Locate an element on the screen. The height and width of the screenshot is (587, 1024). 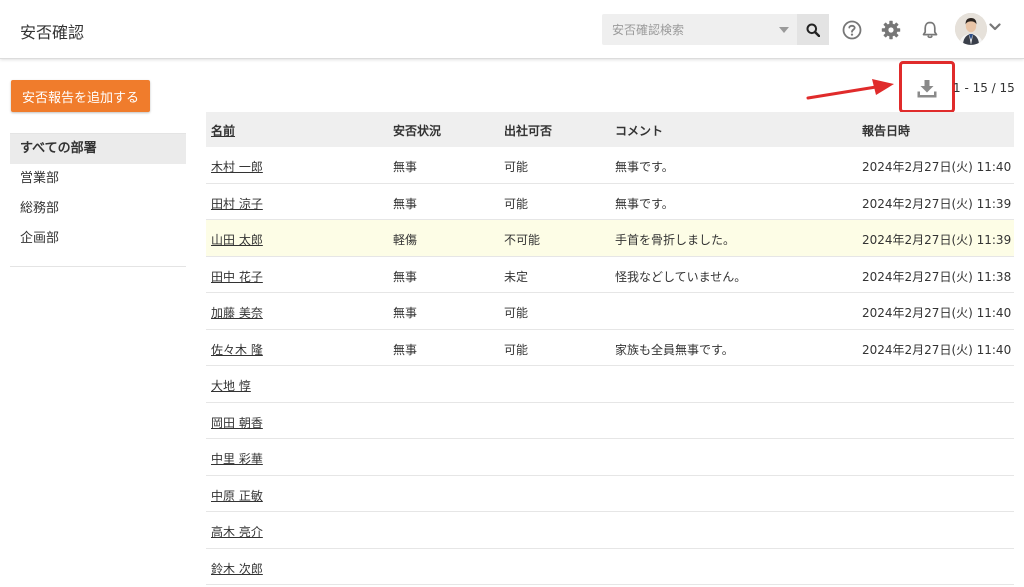
cell-reported-at: 2024年2月27日(火) 11:38 is located at coordinates (937, 276).